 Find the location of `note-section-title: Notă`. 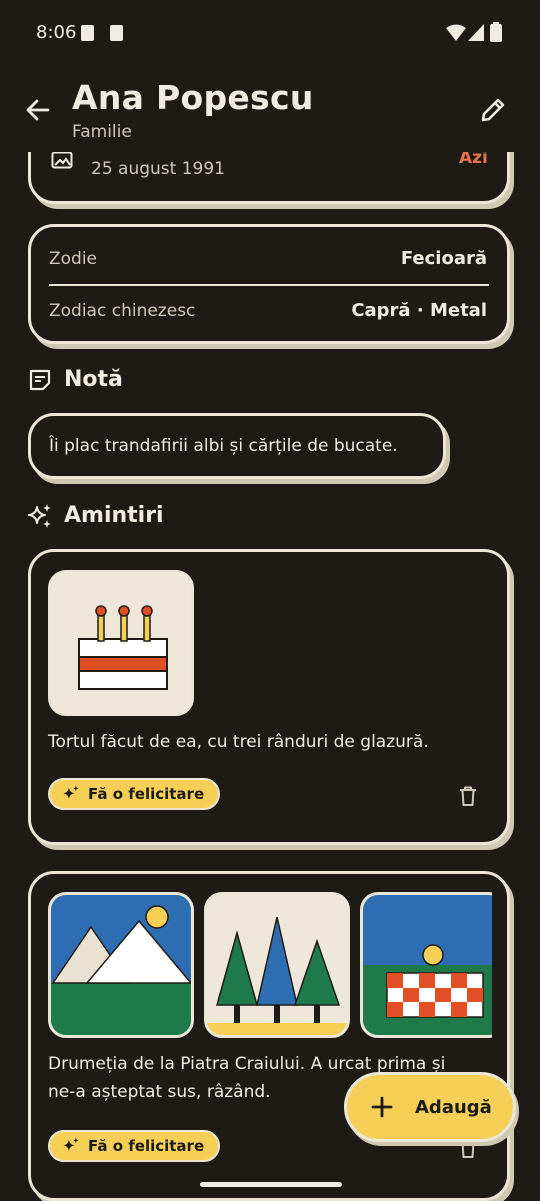

note-section-title: Notă is located at coordinates (93, 379).